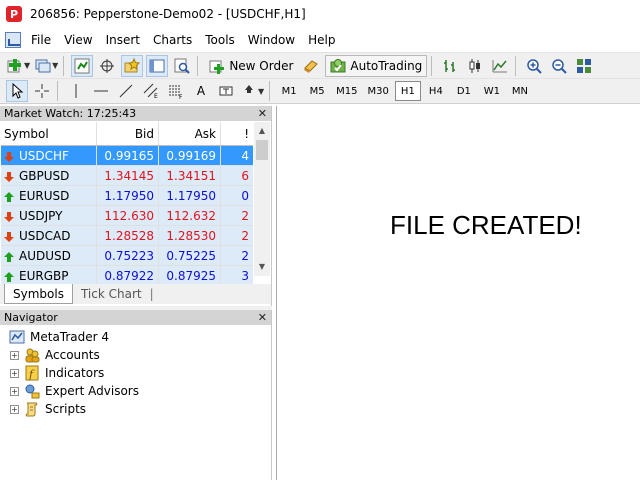 This screenshot has width=640, height=480. I want to click on vertical-line-button, so click(76, 91).